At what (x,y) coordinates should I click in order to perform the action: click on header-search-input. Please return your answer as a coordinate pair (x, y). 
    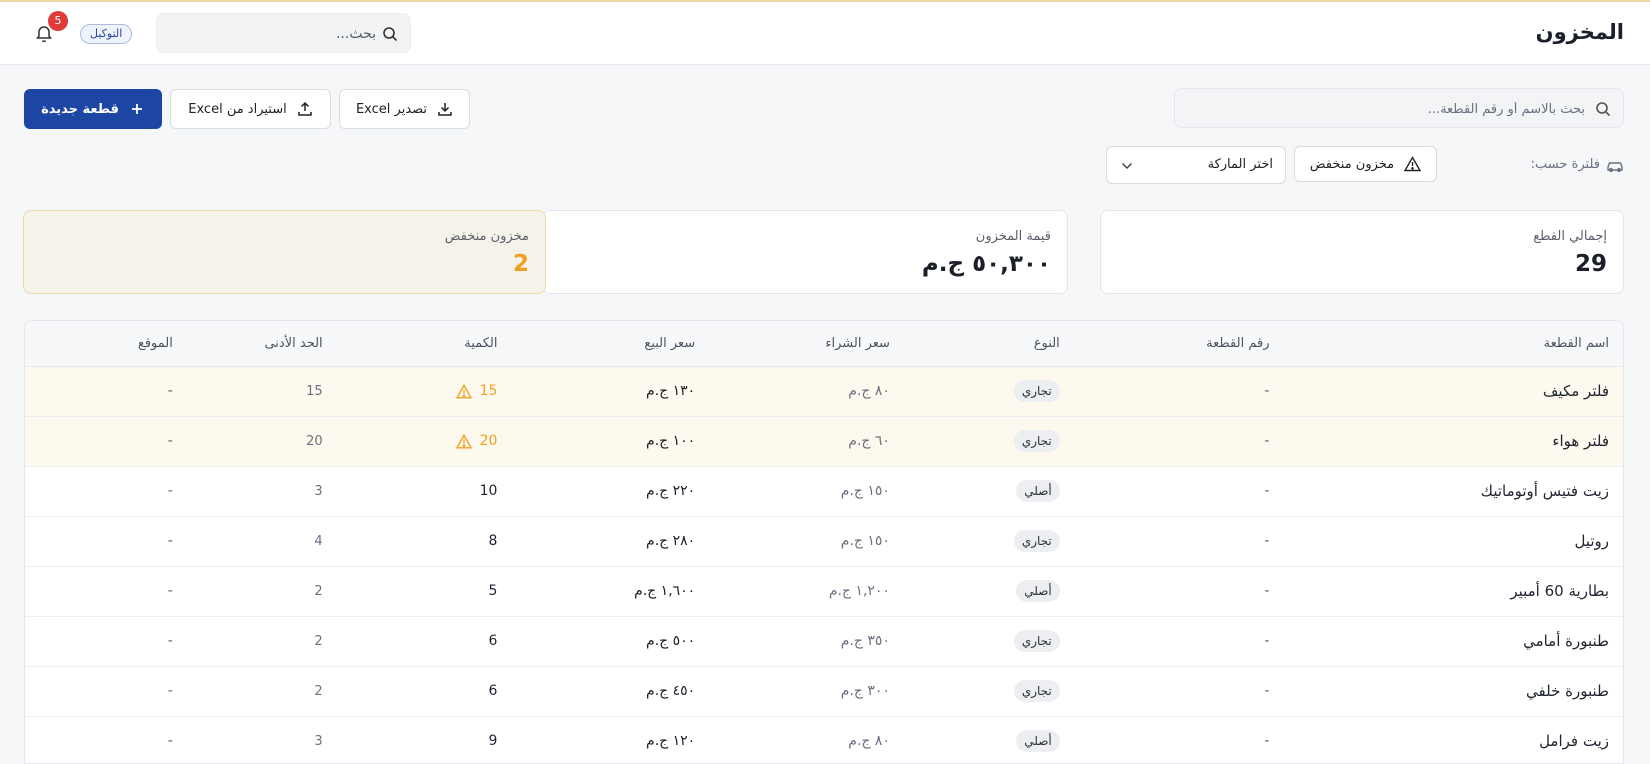
    Looking at the image, I should click on (276, 34).